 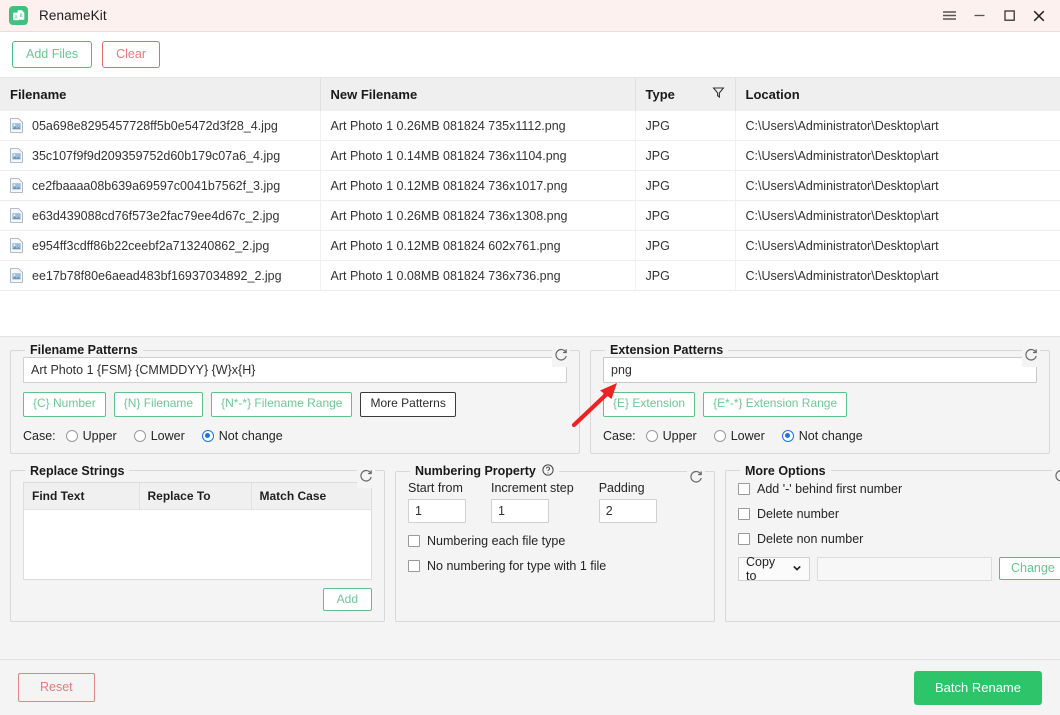 What do you see at coordinates (979, 16) in the screenshot?
I see `minimize-icon` at bounding box center [979, 16].